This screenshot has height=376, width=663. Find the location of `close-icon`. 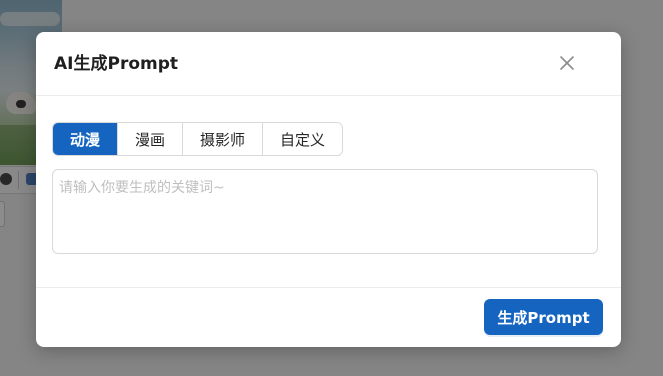

close-icon is located at coordinates (567, 63).